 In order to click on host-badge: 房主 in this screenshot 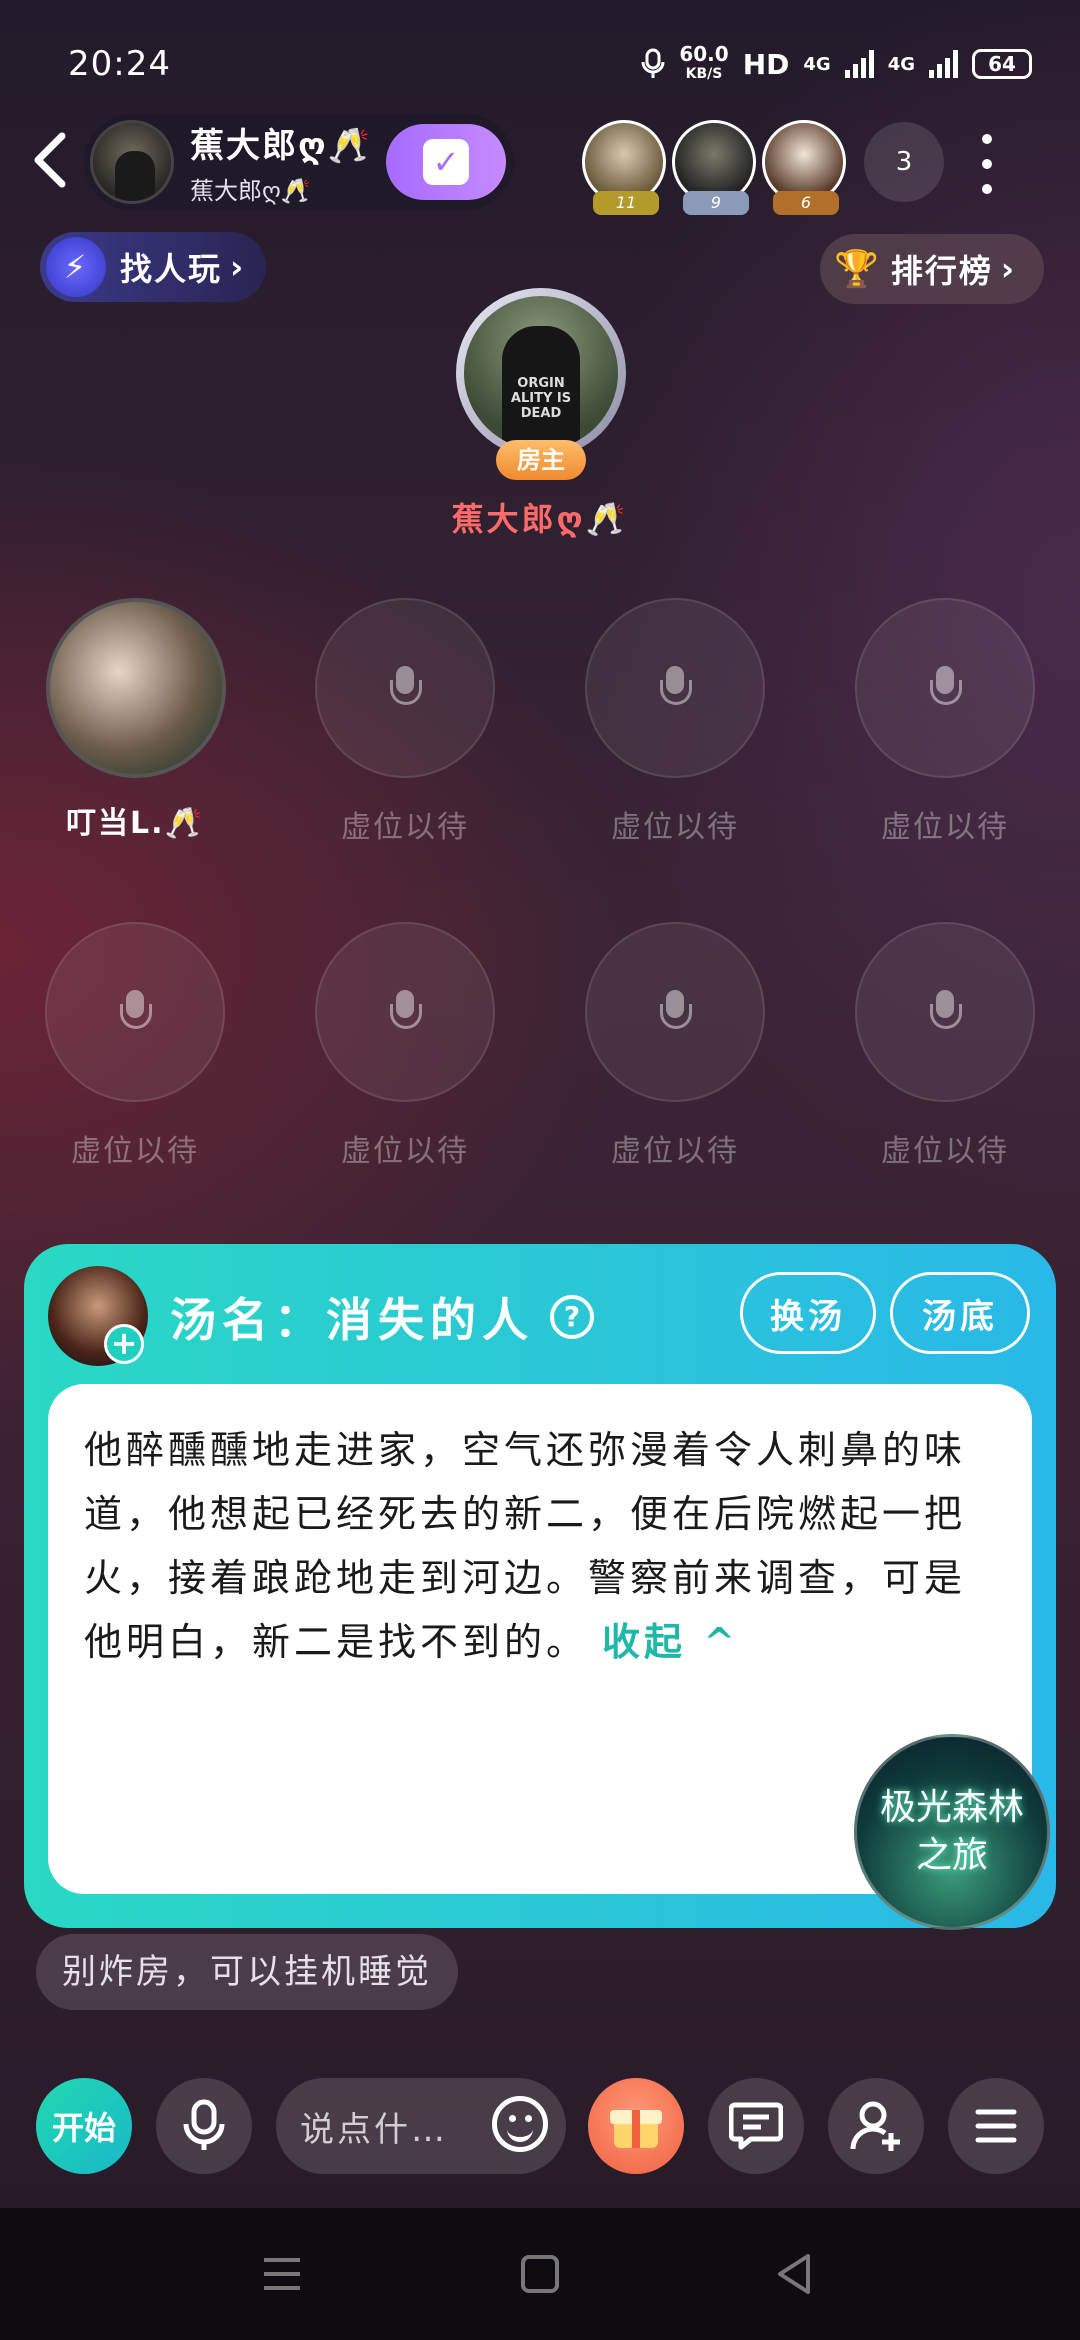, I will do `click(541, 460)`.